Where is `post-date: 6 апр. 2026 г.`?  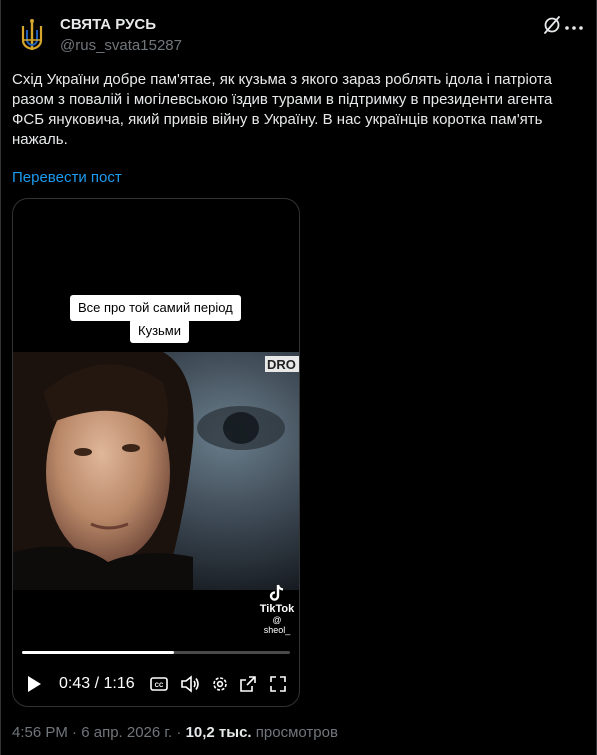
post-date: 6 апр. 2026 г. is located at coordinates (126, 732).